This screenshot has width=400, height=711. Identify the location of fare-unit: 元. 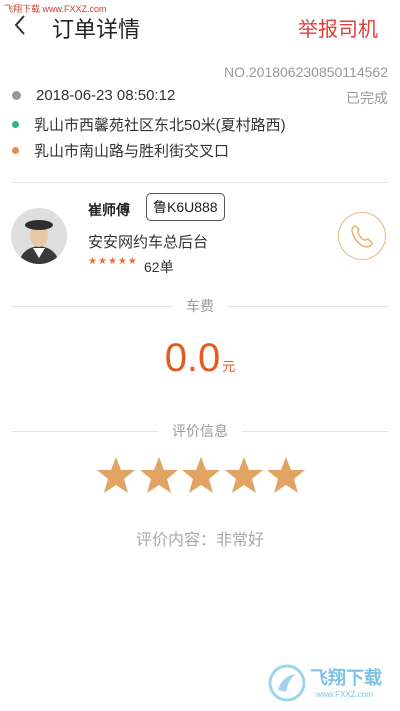
(229, 366).